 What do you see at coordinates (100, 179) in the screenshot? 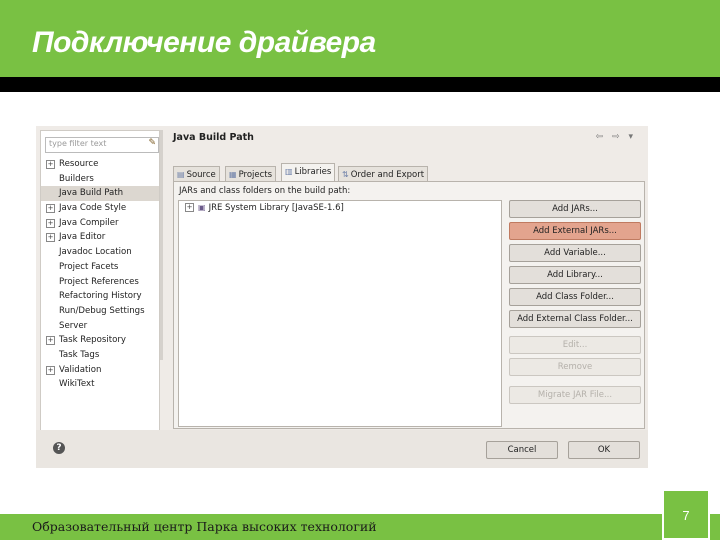
I see `tree-item: Builders` at bounding box center [100, 179].